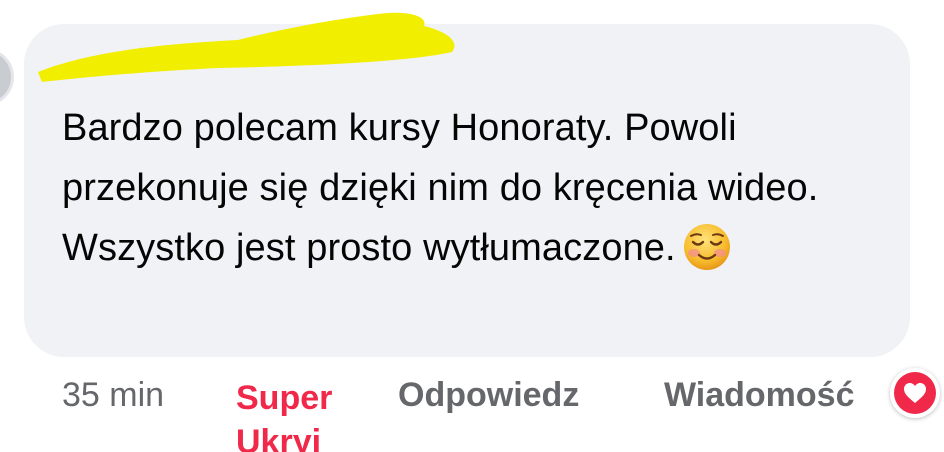  What do you see at coordinates (113, 395) in the screenshot?
I see `timestamp: 35 min` at bounding box center [113, 395].